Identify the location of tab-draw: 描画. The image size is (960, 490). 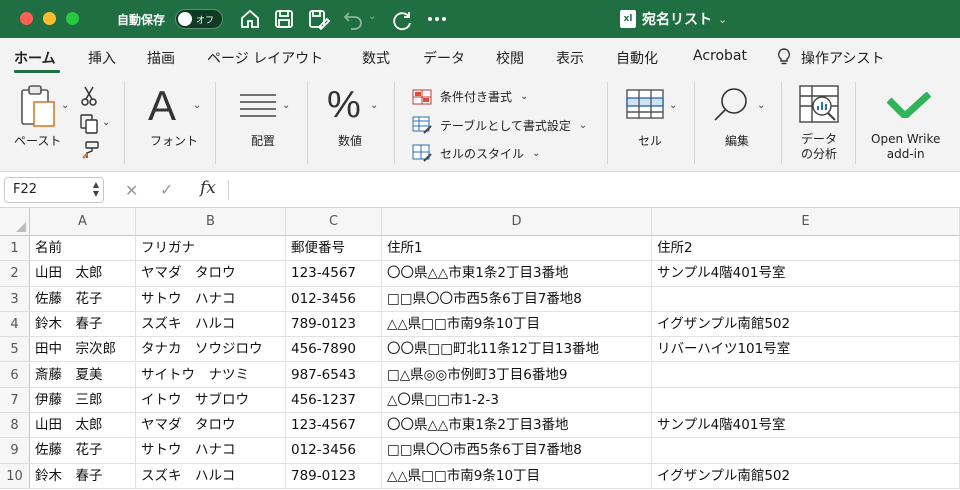
(161, 58).